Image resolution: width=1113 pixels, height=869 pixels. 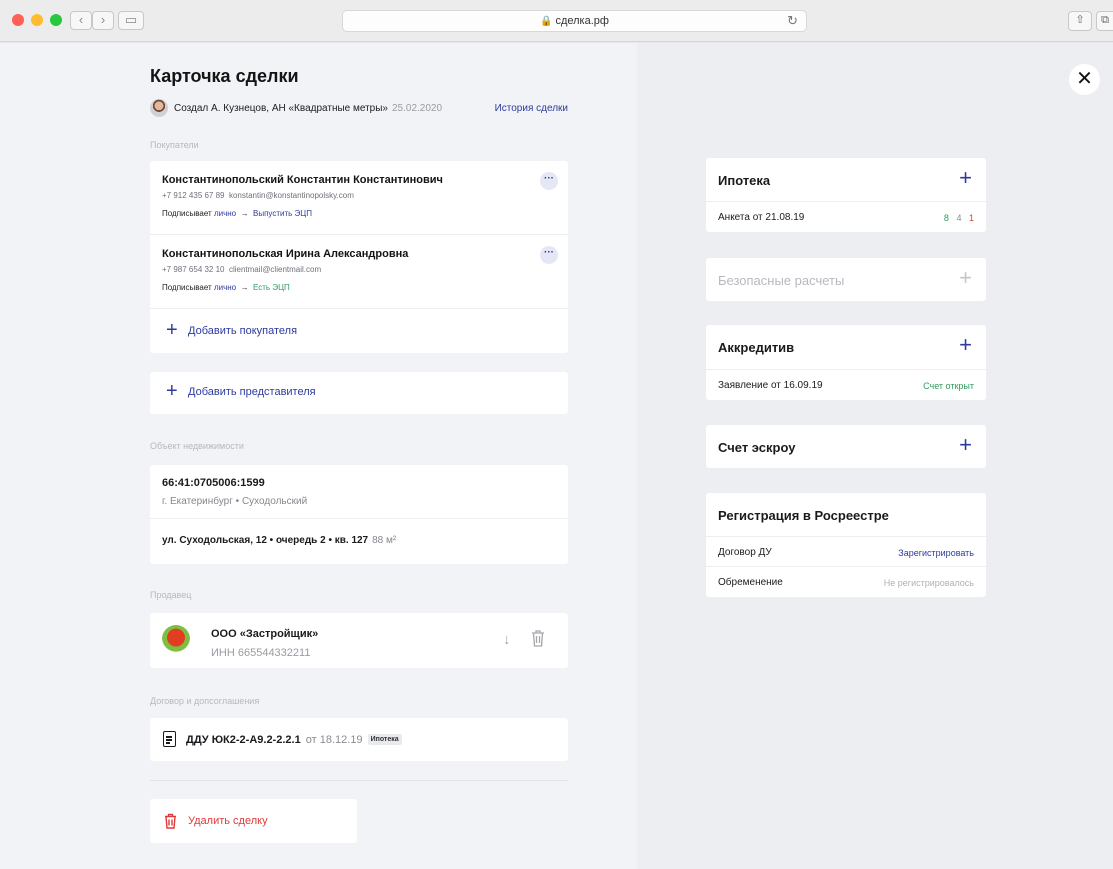 What do you see at coordinates (197, 446) in the screenshot?
I see `property-section-label: Объект недвижимости` at bounding box center [197, 446].